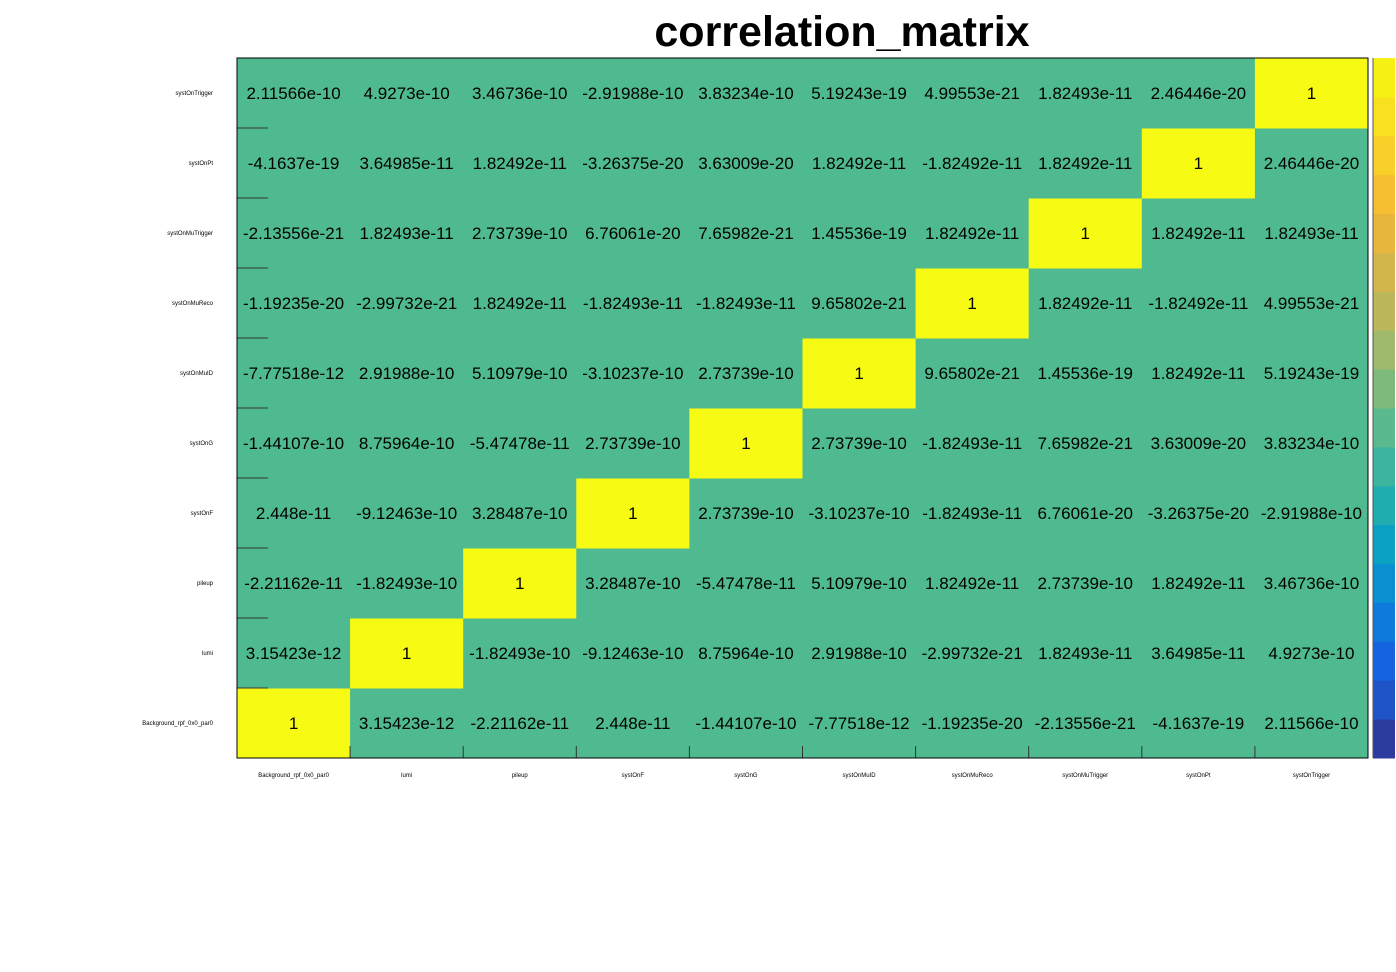 The image size is (1396, 972). I want to click on cell-value-2-6: 1.82492e-11, so click(972, 583).